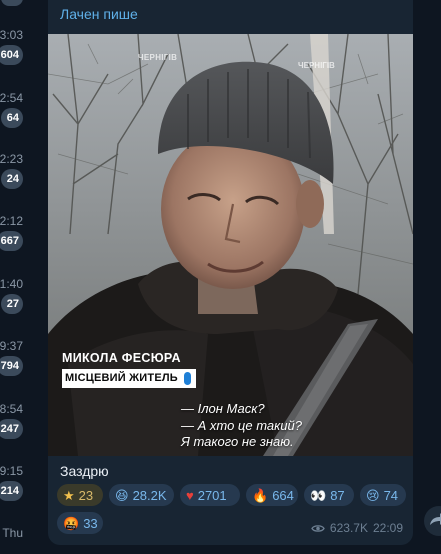  I want to click on sender-name: Лачен пише, so click(99, 14).